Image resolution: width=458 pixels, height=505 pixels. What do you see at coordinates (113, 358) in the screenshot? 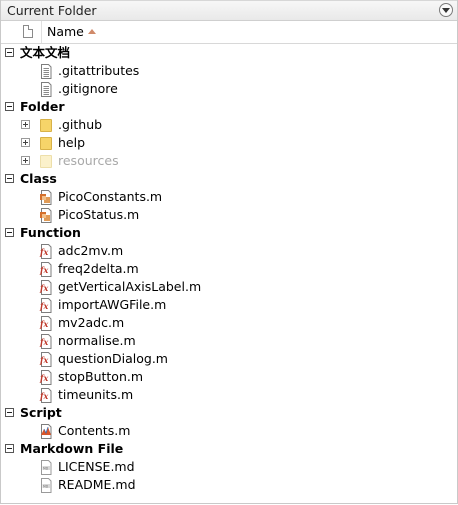
I see `item-name: questionDialog.m` at bounding box center [113, 358].